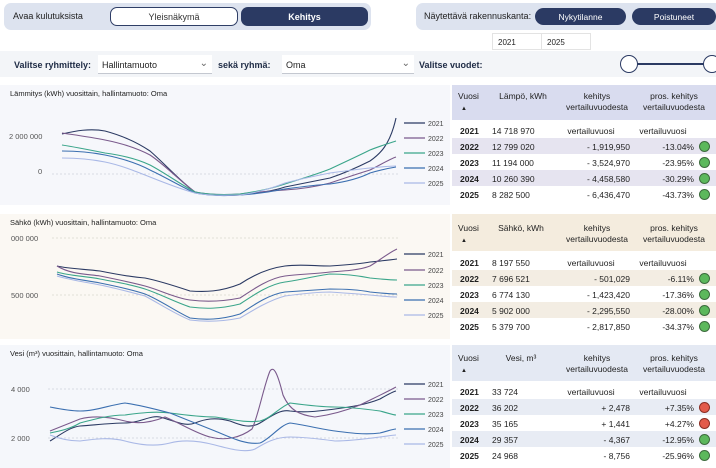 Image resolution: width=716 pixels, height=468 pixels. Describe the element at coordinates (244, 65) in the screenshot. I see `group-label: sekä ryhmä:` at that location.